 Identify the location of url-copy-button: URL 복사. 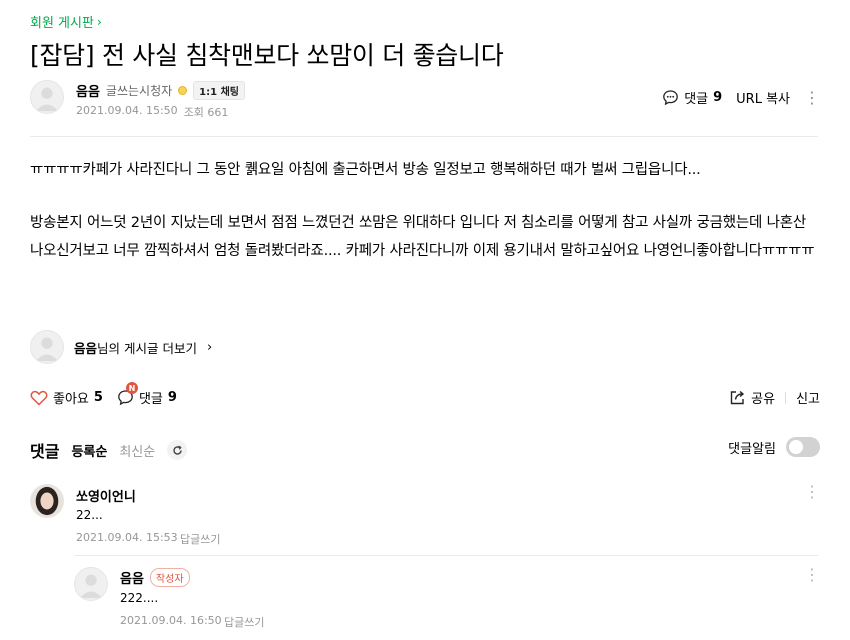
(763, 97).